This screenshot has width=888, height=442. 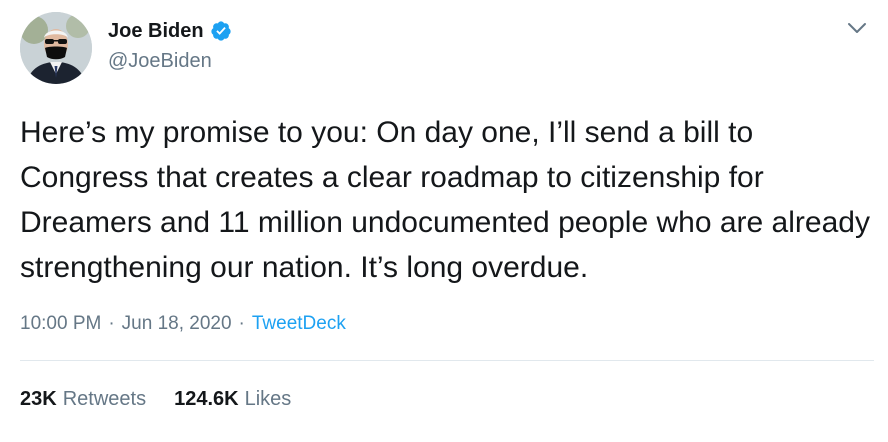 I want to click on author-name: Joe Biden, so click(x=156, y=31).